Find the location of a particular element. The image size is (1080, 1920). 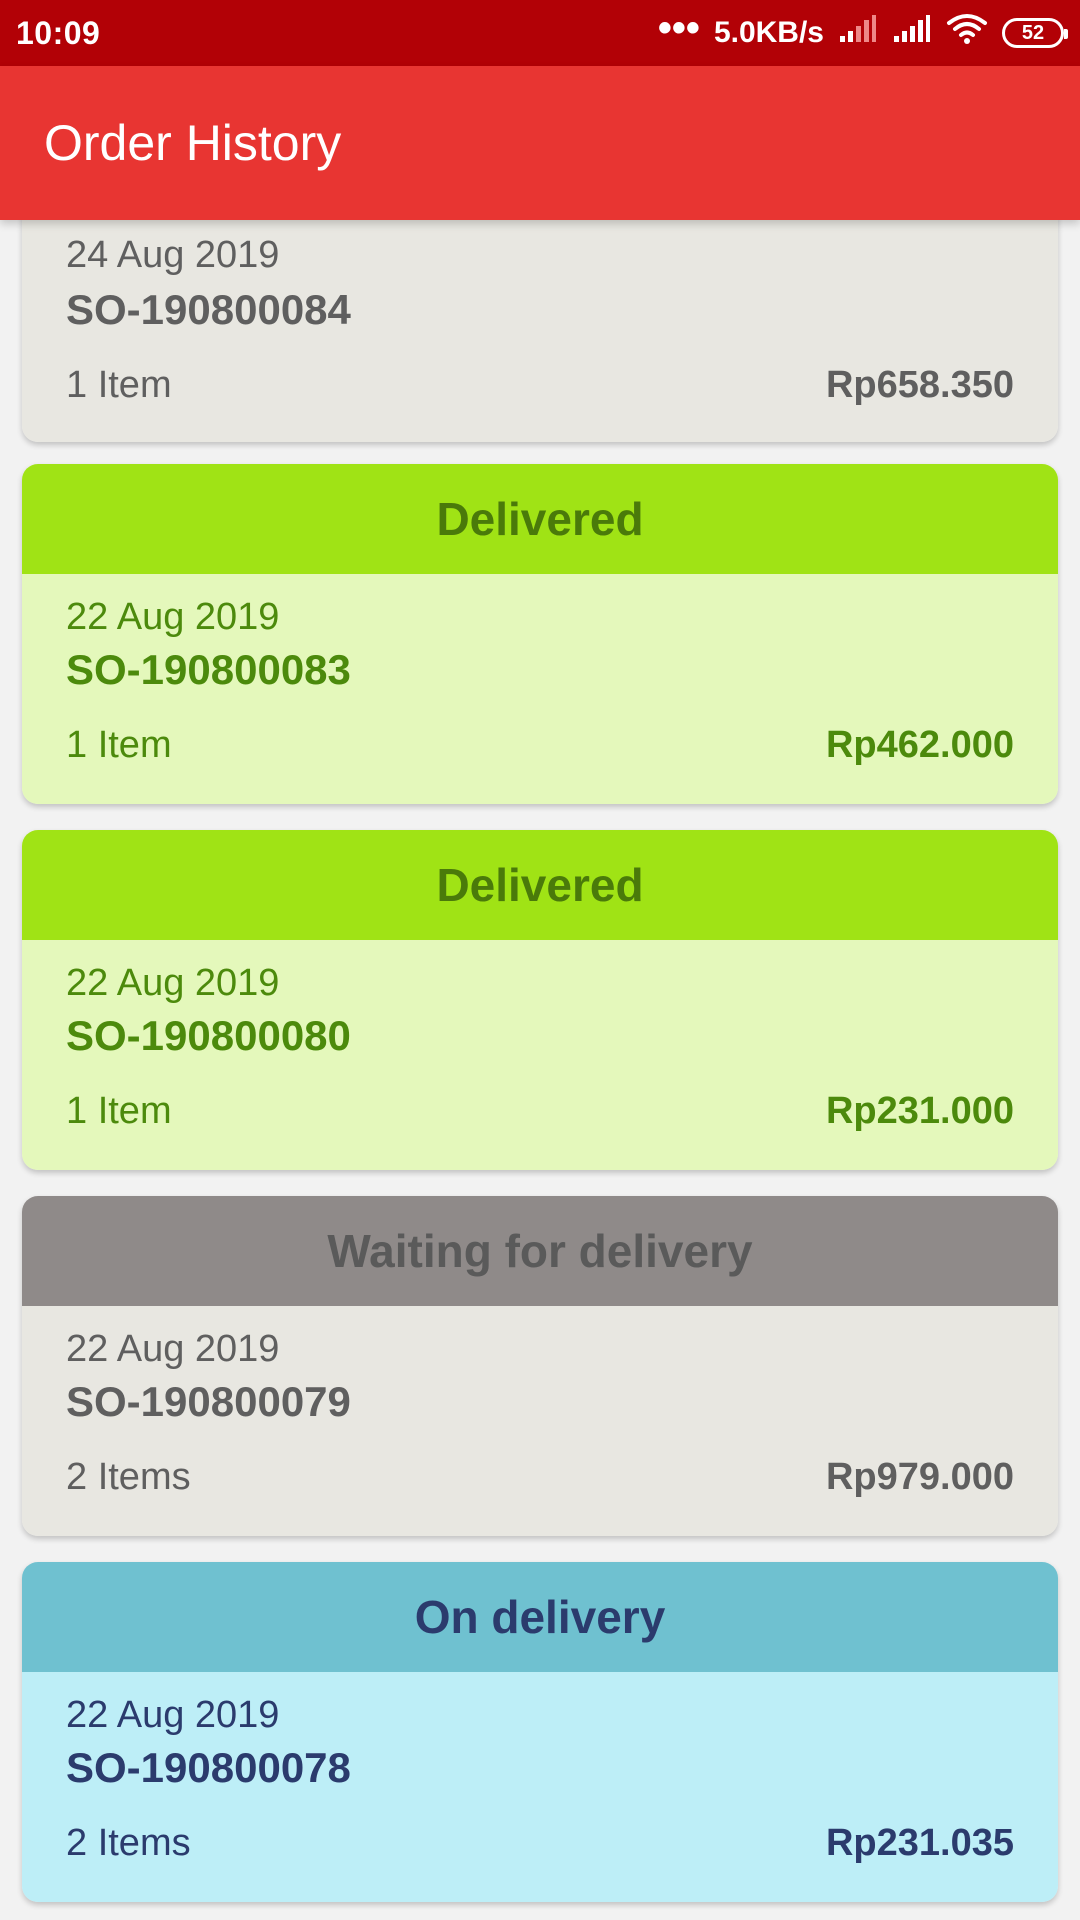

order-status-header: On delivery is located at coordinates (540, 1617).